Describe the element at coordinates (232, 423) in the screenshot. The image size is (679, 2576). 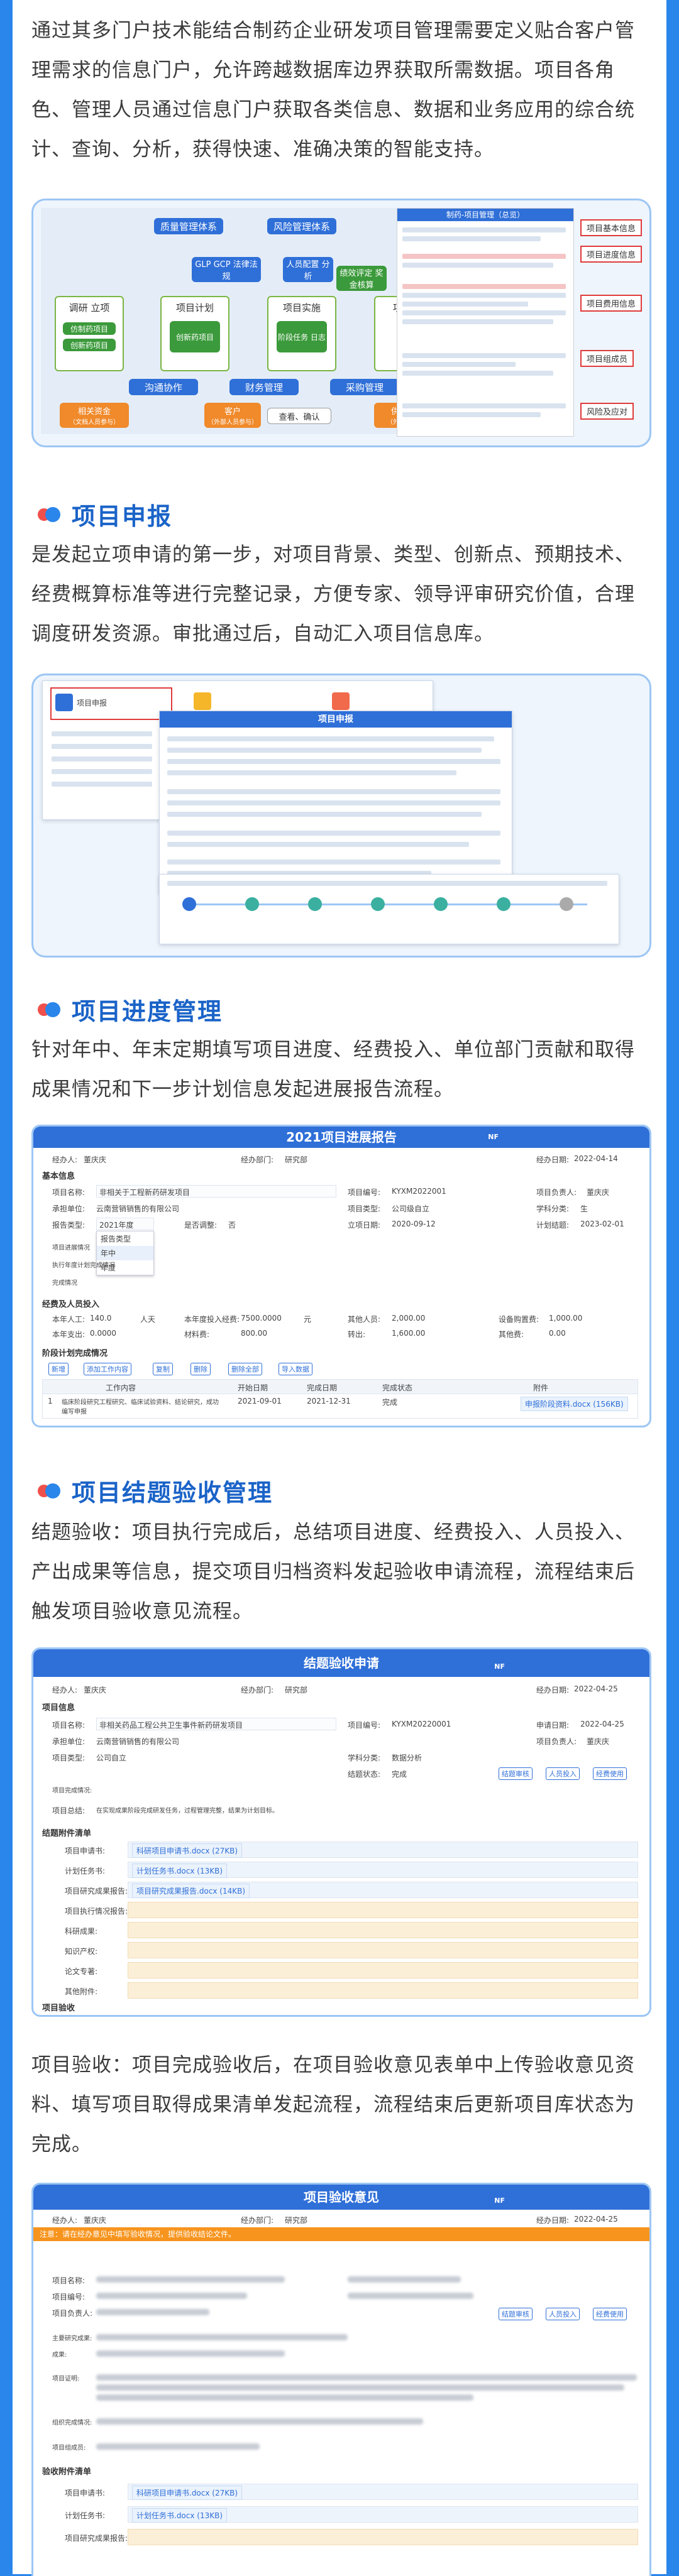
I see `client-sub: （外部人员参与）` at that location.